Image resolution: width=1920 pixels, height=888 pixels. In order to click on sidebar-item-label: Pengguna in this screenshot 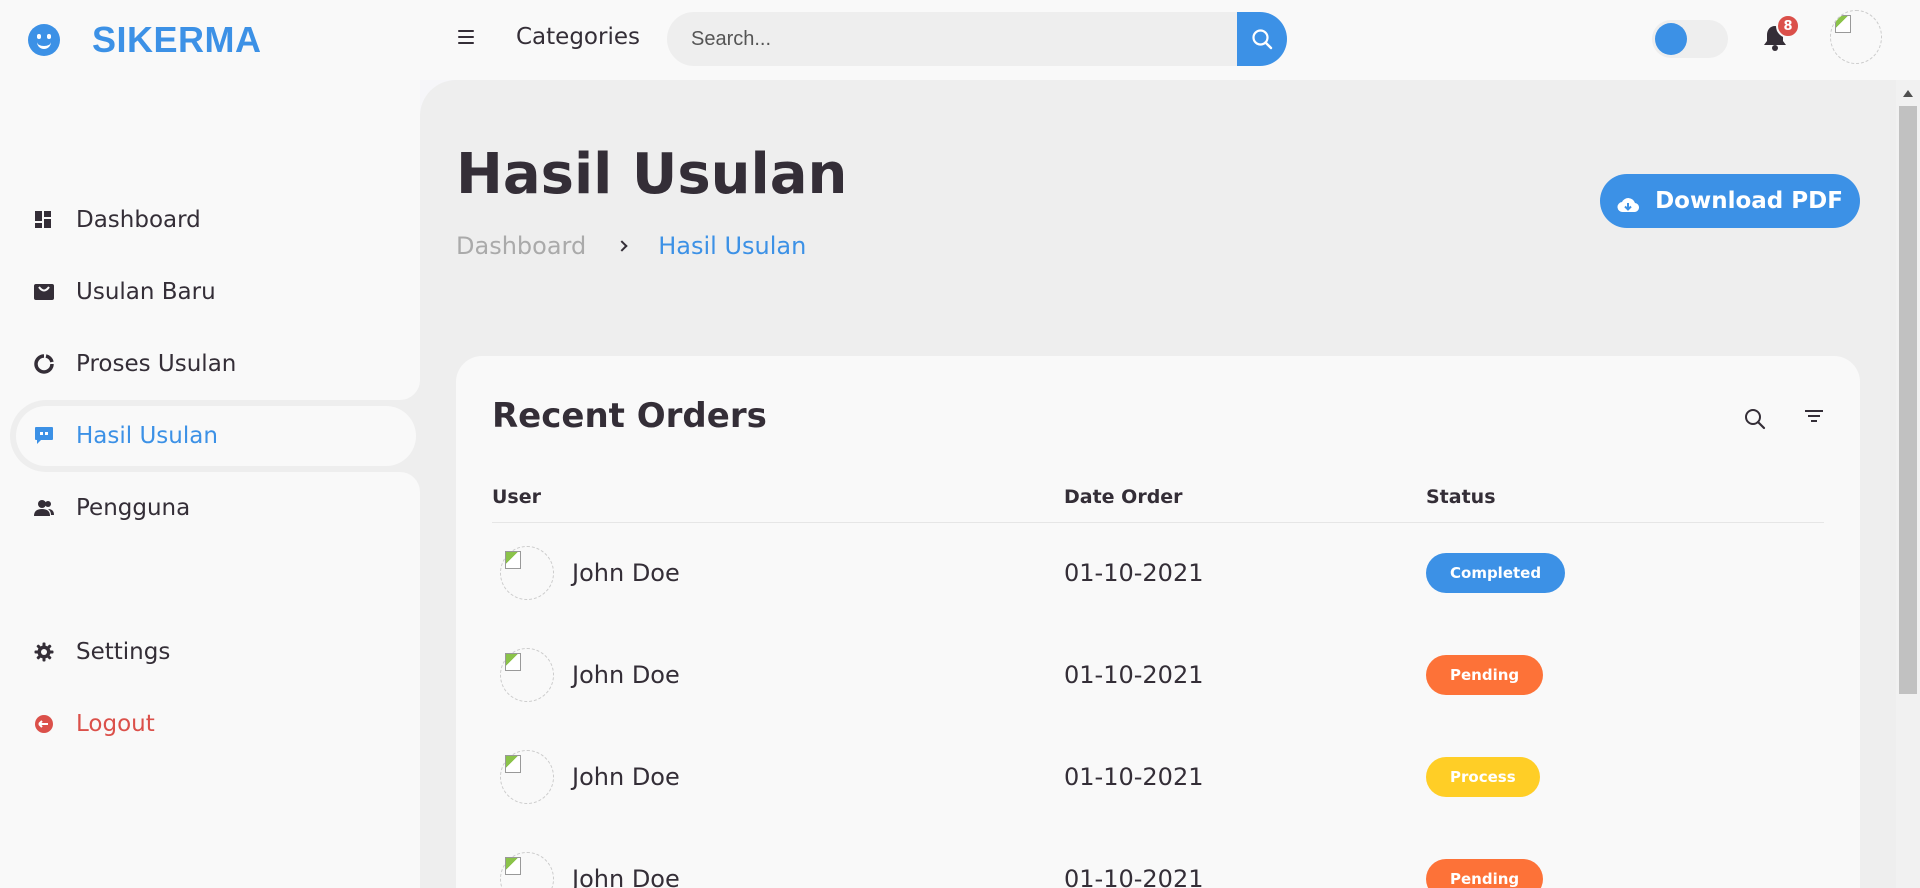, I will do `click(133, 508)`.